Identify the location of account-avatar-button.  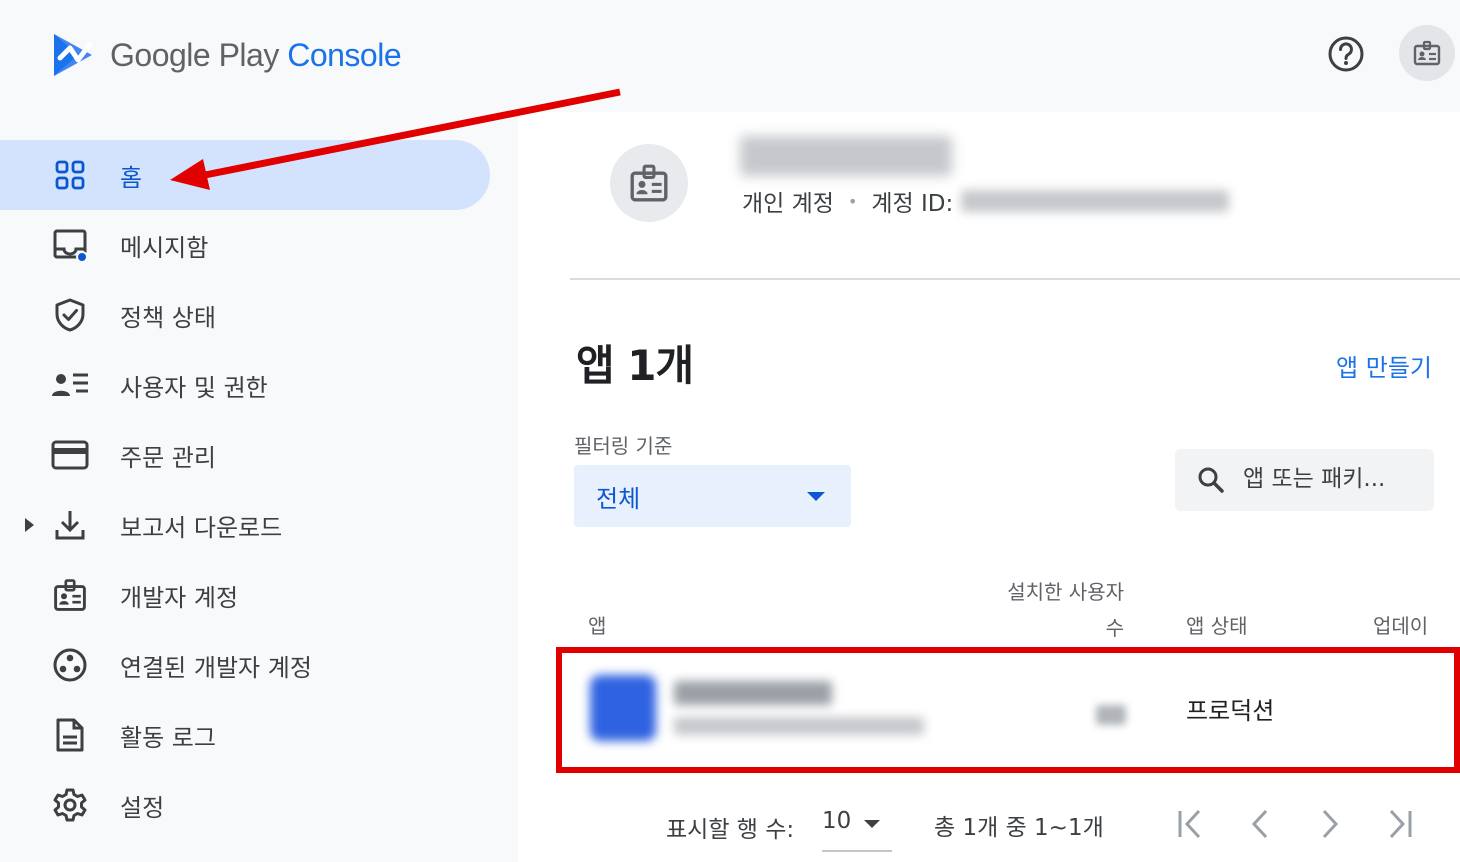
(1427, 53).